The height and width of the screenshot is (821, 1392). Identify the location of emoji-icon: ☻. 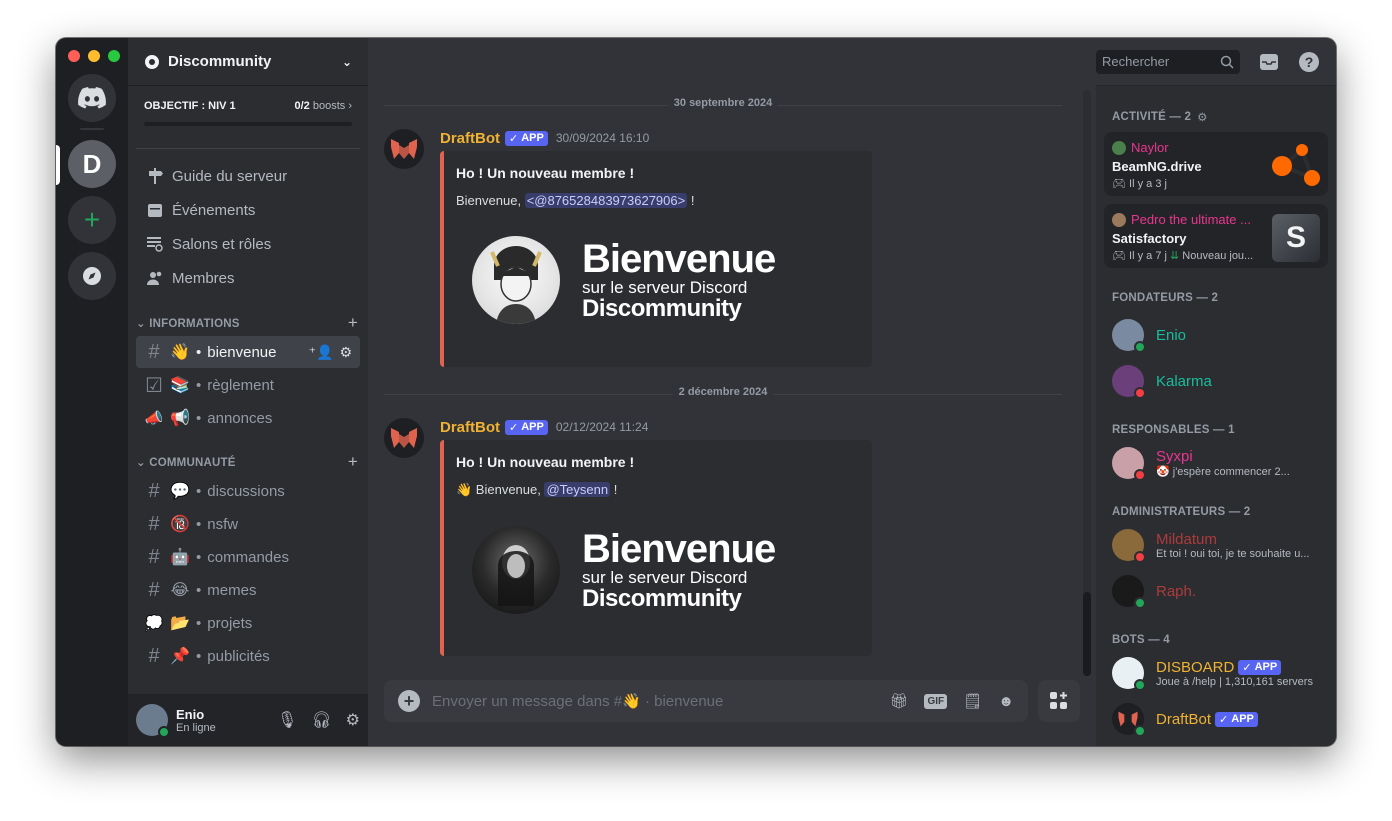
(1006, 701).